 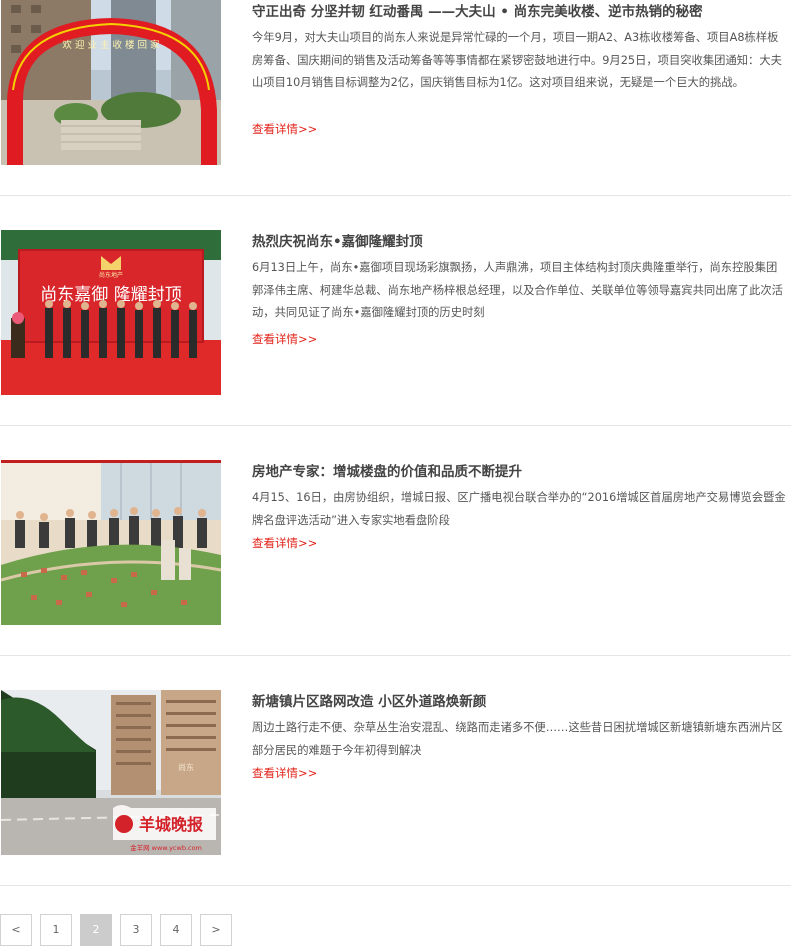 What do you see at coordinates (56, 930) in the screenshot?
I see `page-button-1: 1` at bounding box center [56, 930].